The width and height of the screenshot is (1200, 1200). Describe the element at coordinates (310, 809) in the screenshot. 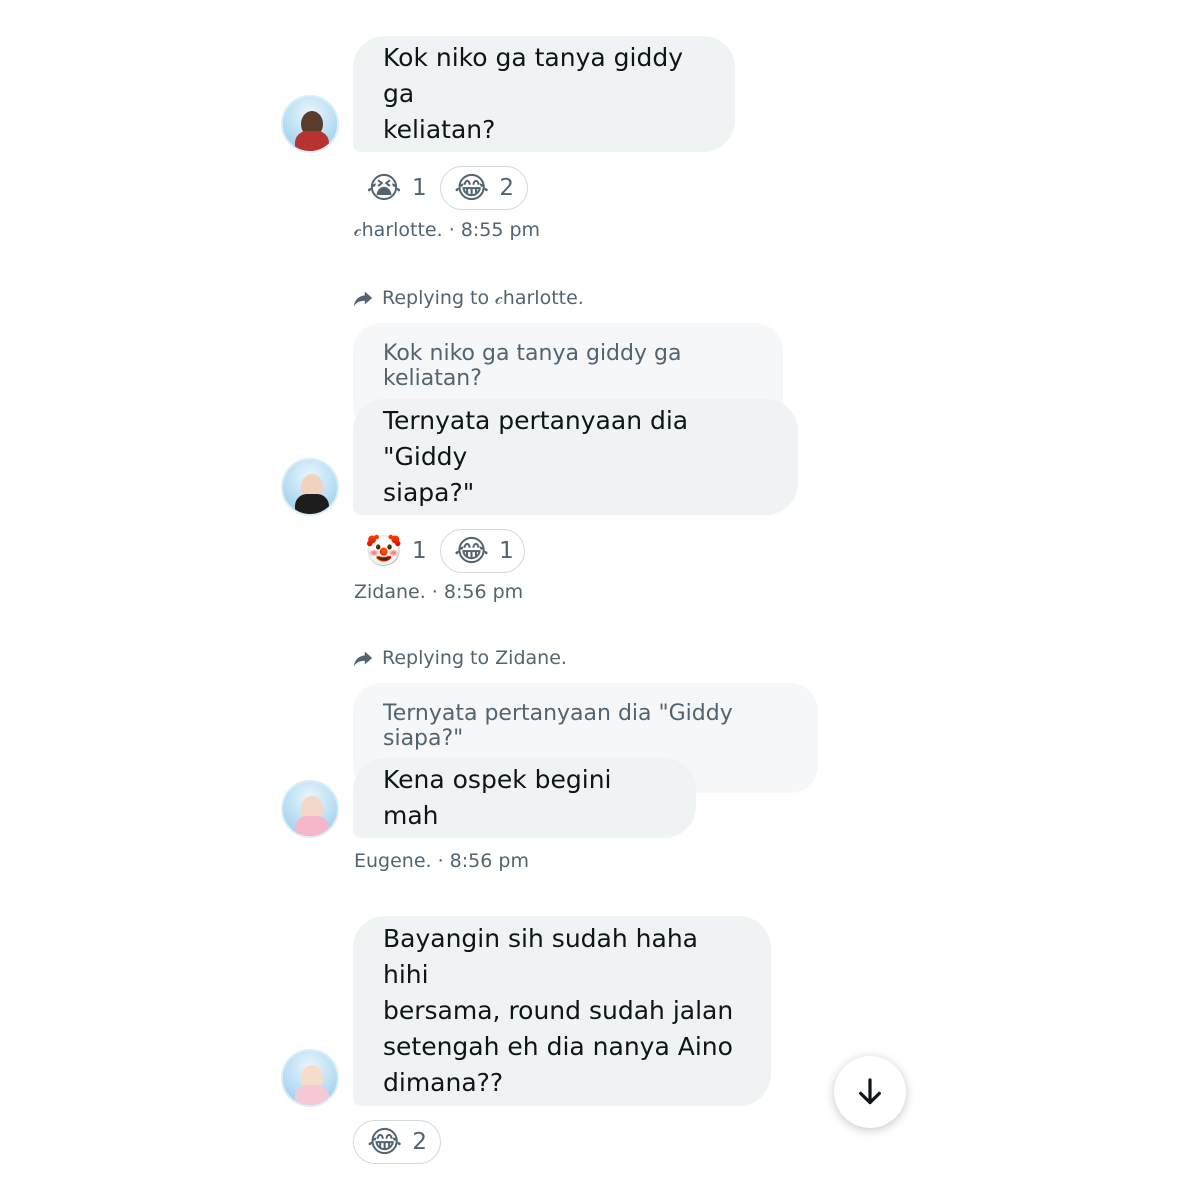

I see `avatar-eugene` at that location.